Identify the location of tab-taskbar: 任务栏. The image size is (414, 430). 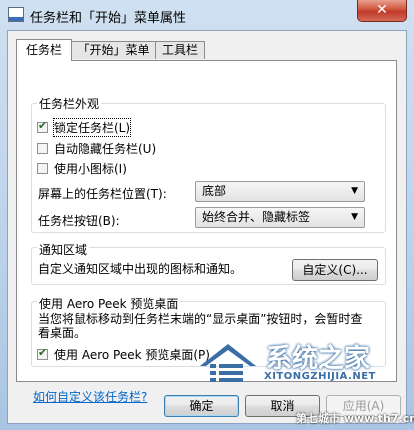
(44, 50).